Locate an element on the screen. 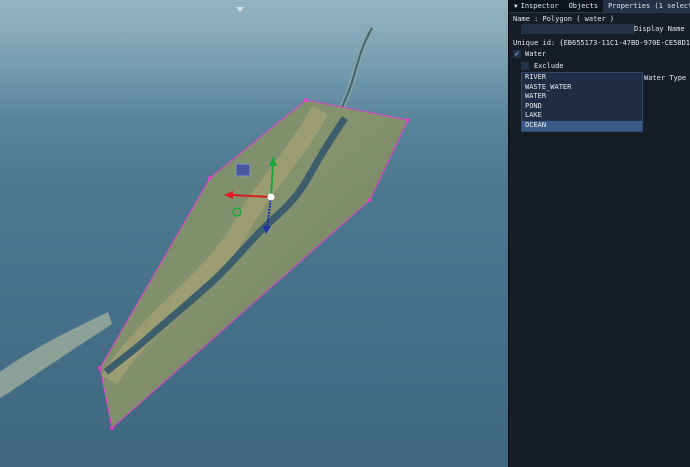 The width and height of the screenshot is (690, 467). left-sandbar is located at coordinates (56, 355).